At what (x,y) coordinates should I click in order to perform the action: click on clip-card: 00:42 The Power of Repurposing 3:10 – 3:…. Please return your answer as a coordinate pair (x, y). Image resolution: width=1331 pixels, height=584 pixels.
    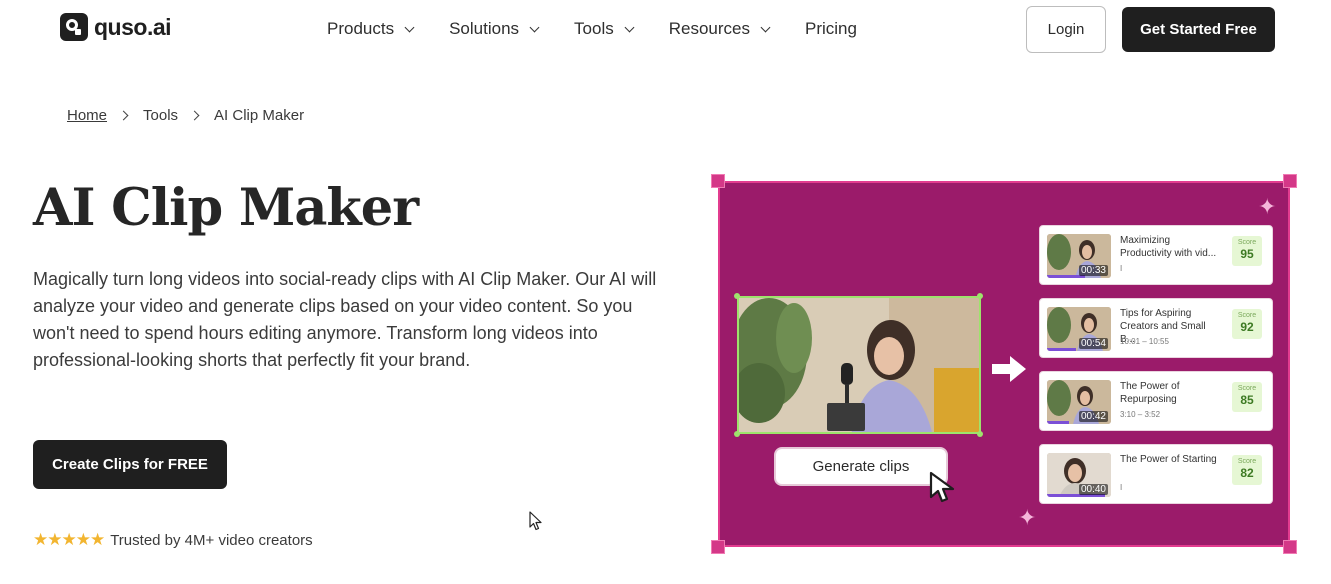
    Looking at the image, I should click on (1156, 401).